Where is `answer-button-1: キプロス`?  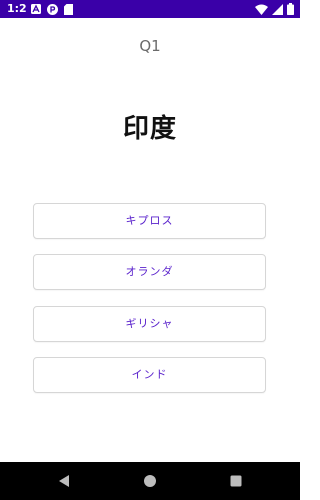 answer-button-1: キプロス is located at coordinates (149, 221).